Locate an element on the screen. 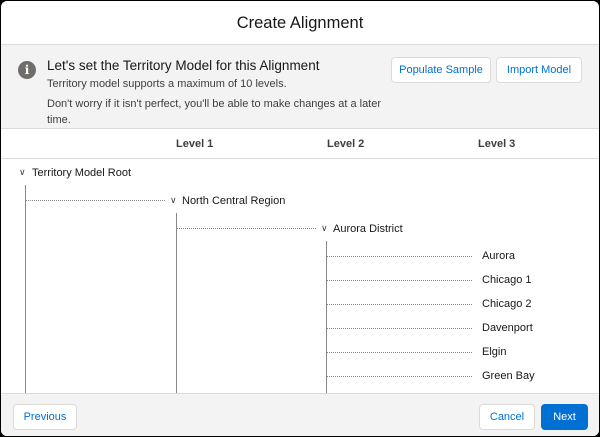 This screenshot has height=437, width=600. modal-footer: Previous Cancel Next is located at coordinates (300, 414).